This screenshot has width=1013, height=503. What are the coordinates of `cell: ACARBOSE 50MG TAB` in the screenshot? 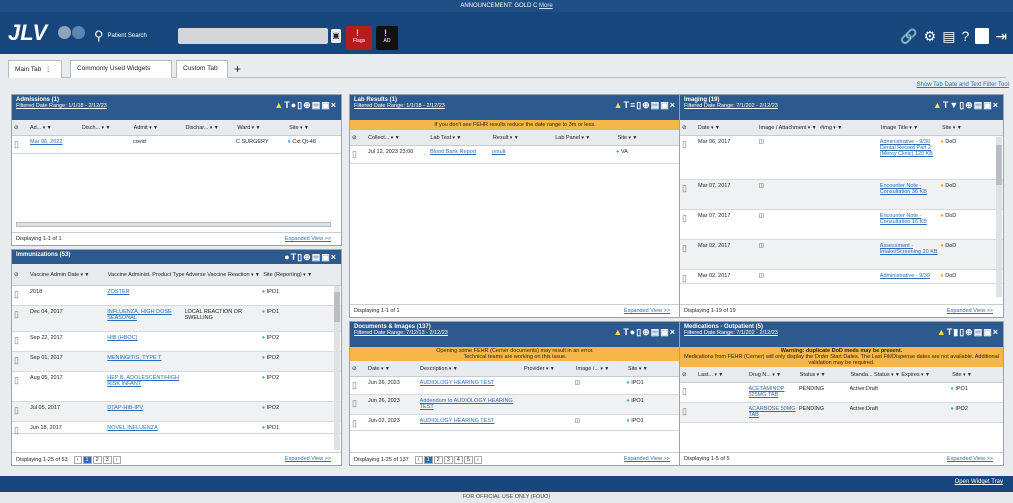 It's located at (774, 412).